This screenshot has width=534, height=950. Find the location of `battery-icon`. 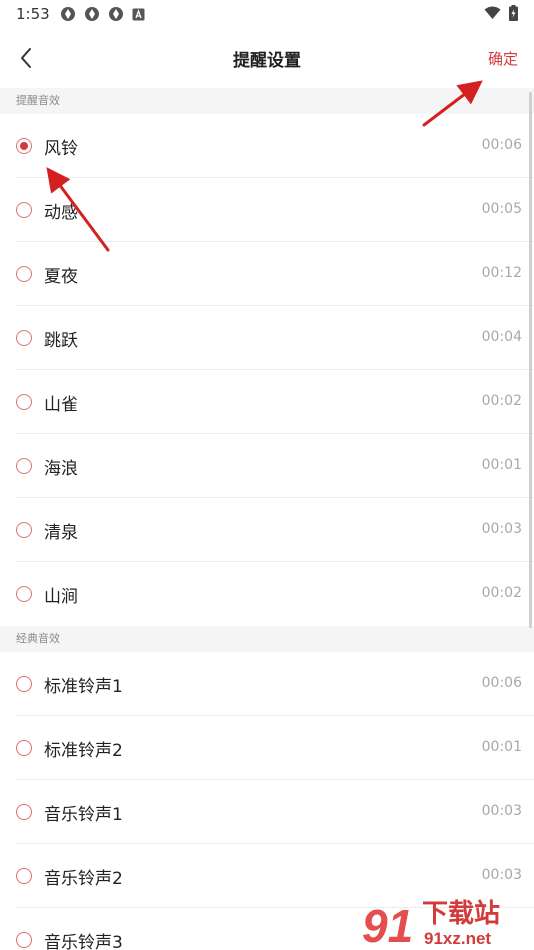

battery-icon is located at coordinates (513, 13).